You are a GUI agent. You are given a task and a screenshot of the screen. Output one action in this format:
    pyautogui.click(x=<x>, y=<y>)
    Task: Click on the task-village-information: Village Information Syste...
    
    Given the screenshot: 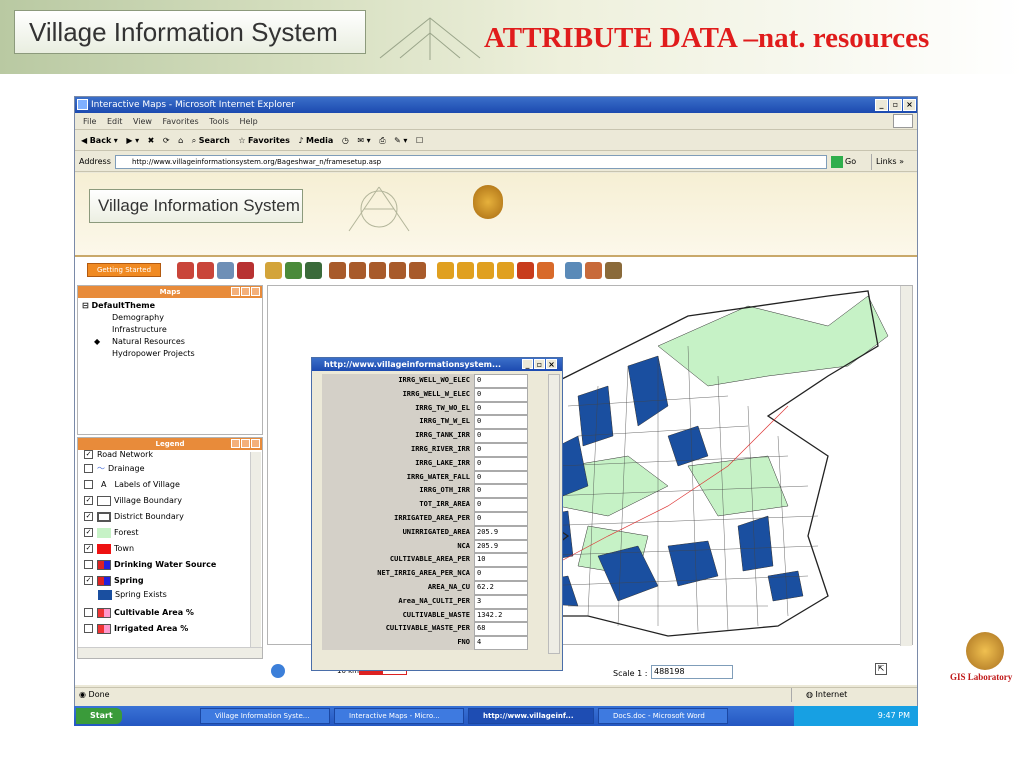 What is the action you would take?
    pyautogui.click(x=265, y=716)
    